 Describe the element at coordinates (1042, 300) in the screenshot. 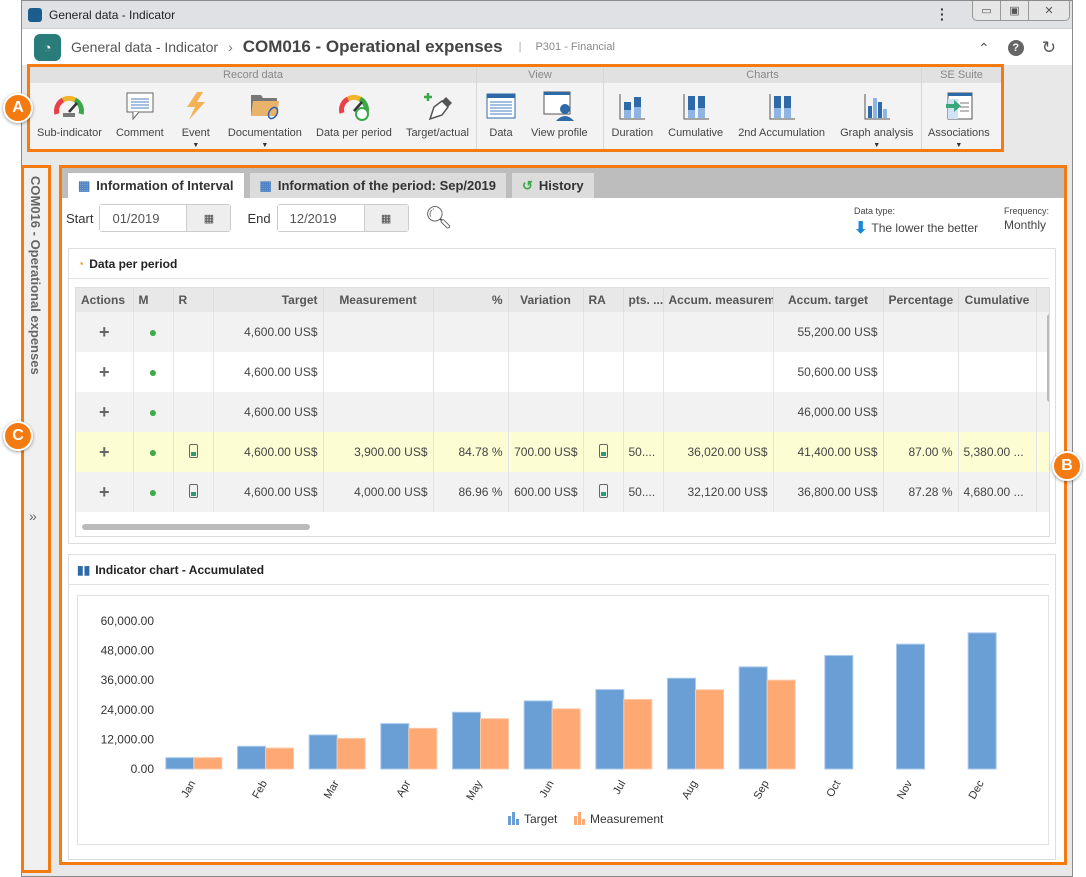

I see `column-header: A` at that location.